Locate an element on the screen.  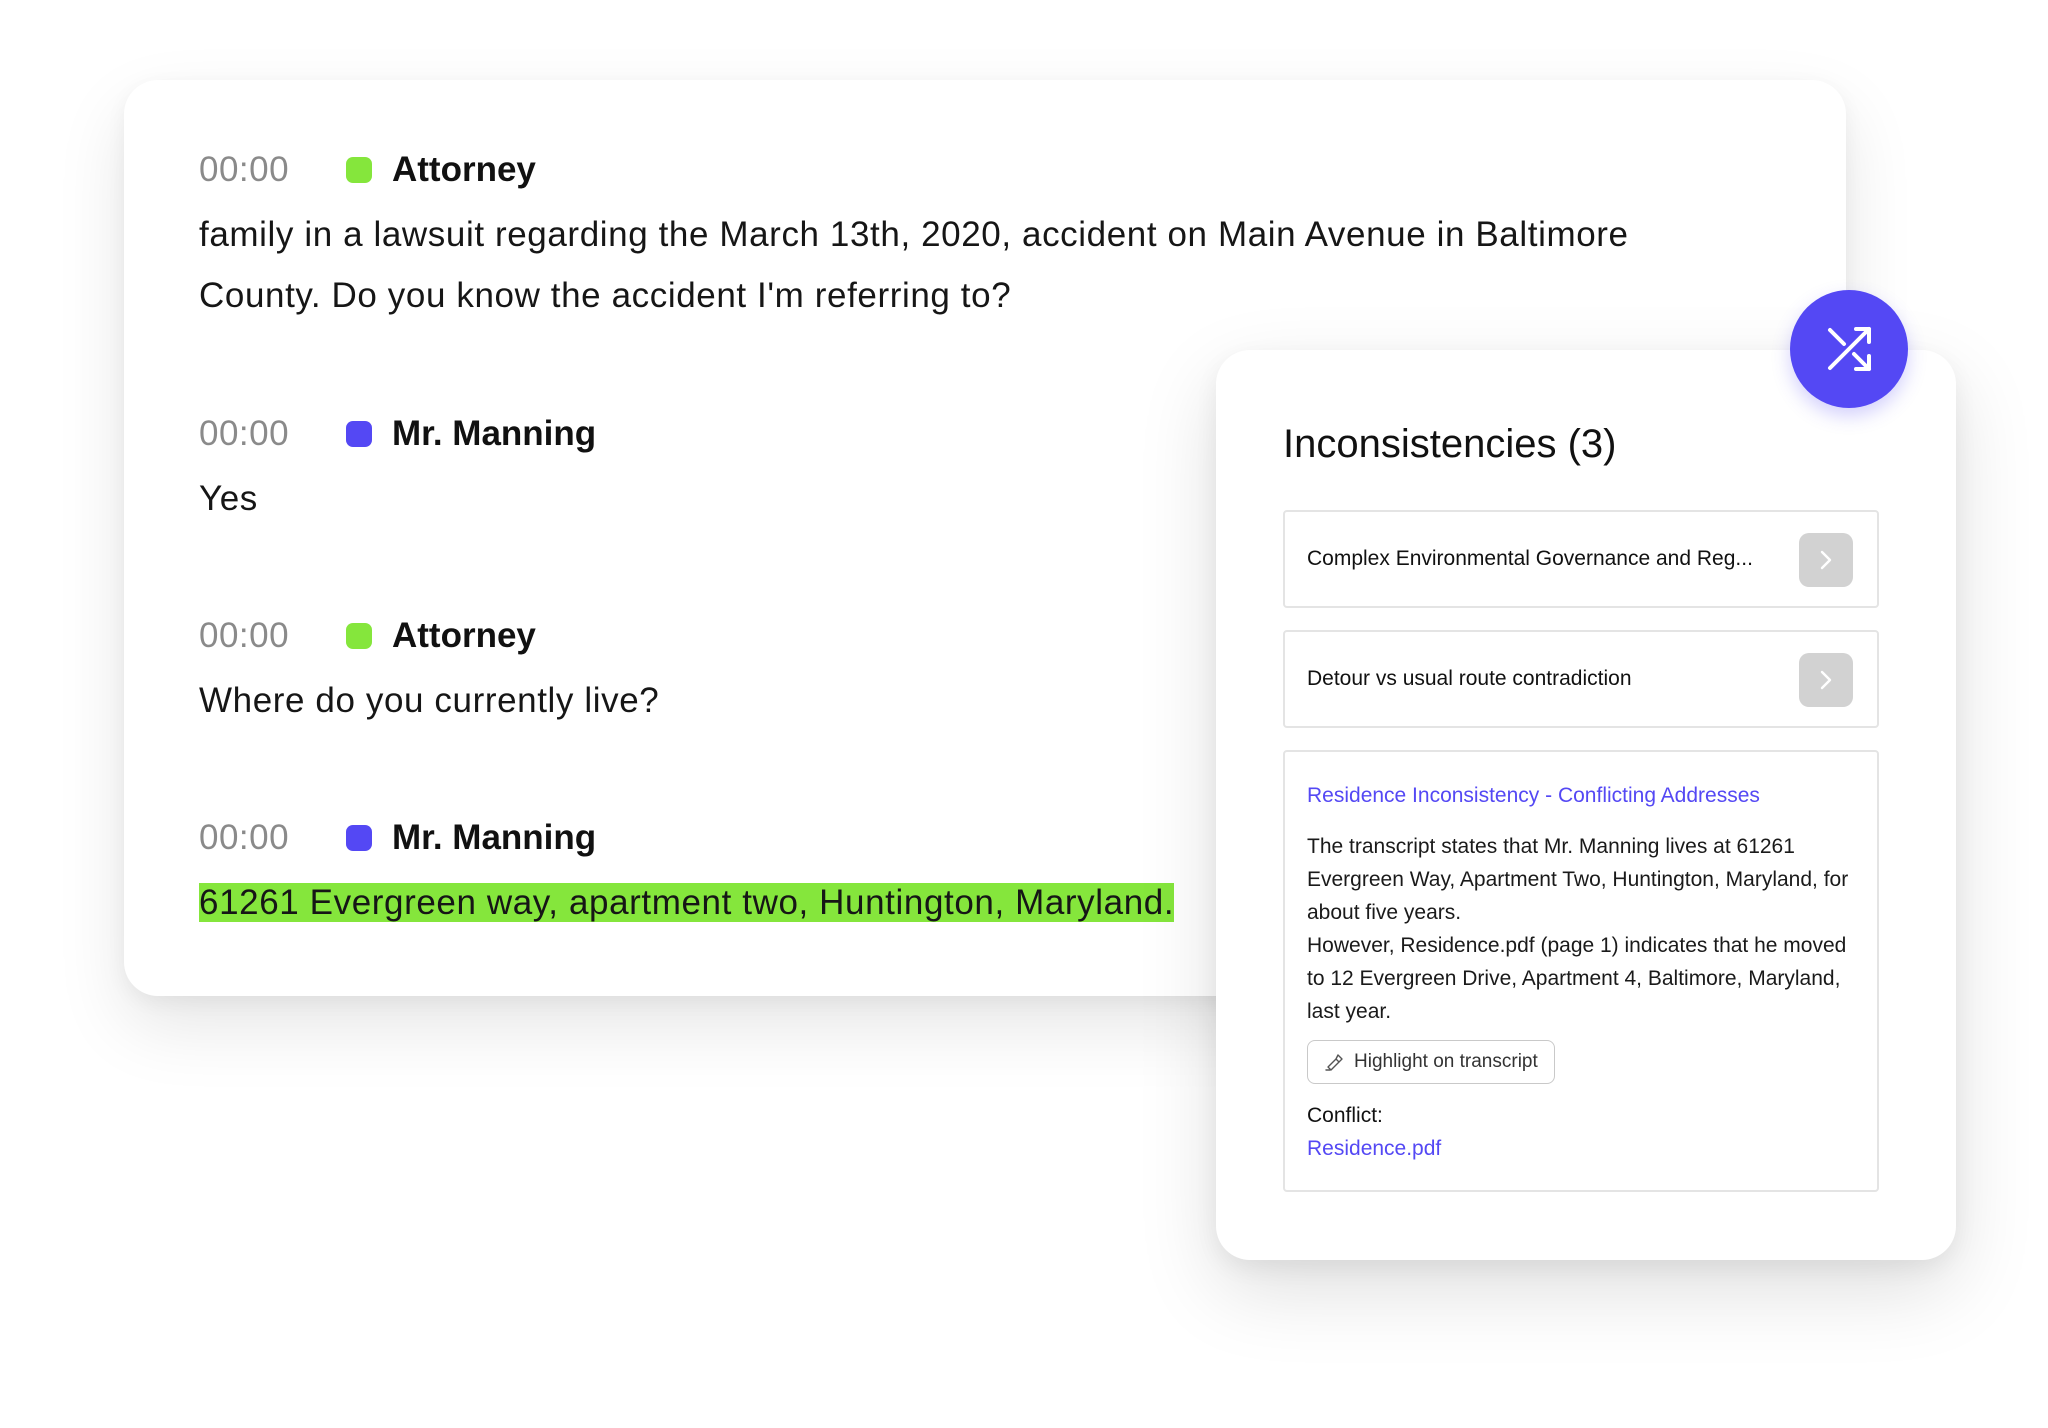
highlighter-icon is located at coordinates (1334, 1062).